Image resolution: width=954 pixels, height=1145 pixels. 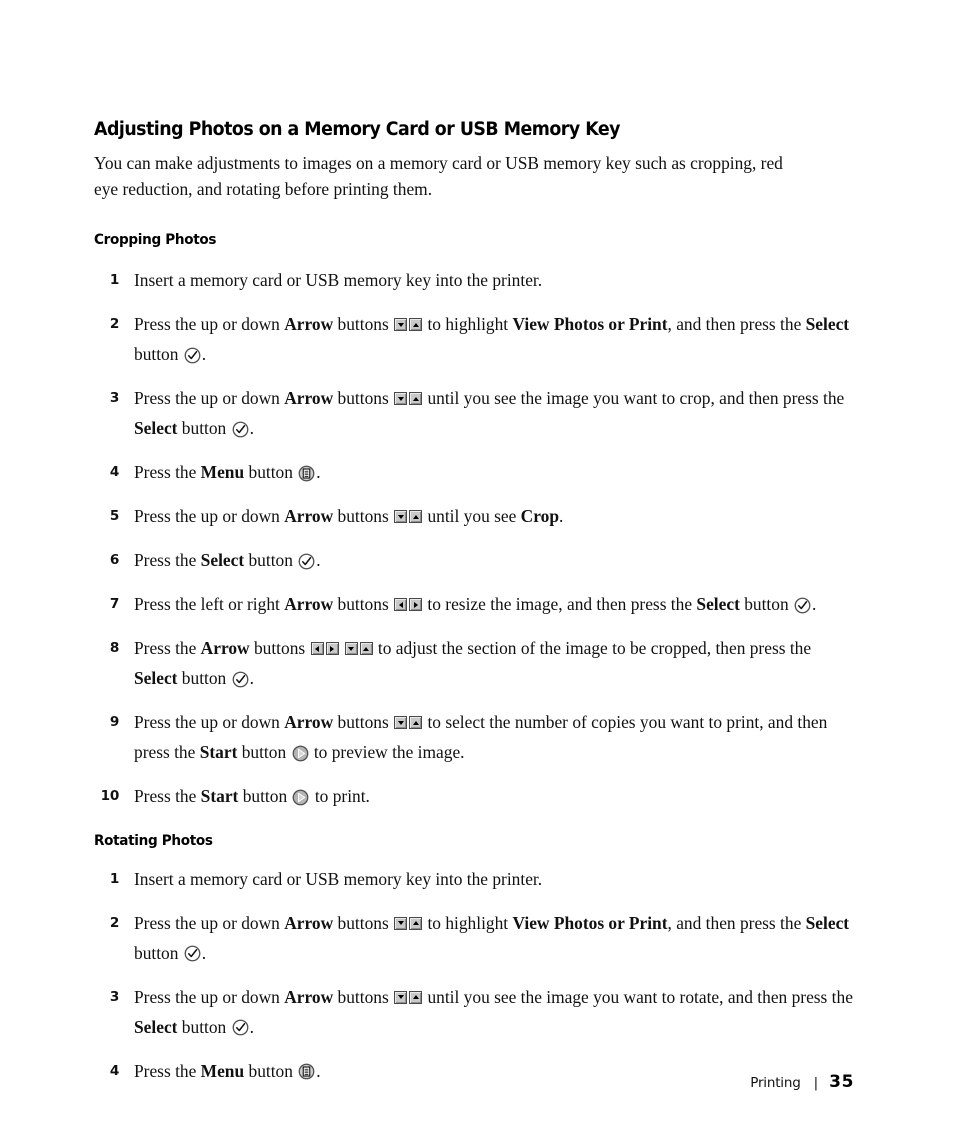 I want to click on step-text: to print., so click(x=340, y=796).